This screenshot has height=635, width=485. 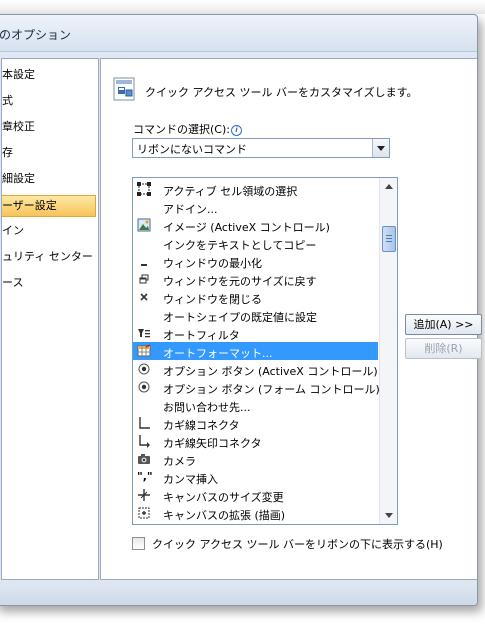 I want to click on list-item-label: カギ線コネクタ, so click(x=201, y=425).